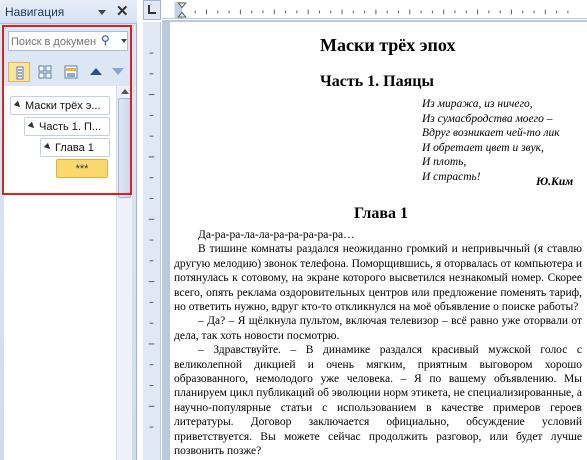 The width and height of the screenshot is (587, 460). What do you see at coordinates (122, 11) in the screenshot?
I see `close-icon: ✕` at bounding box center [122, 11].